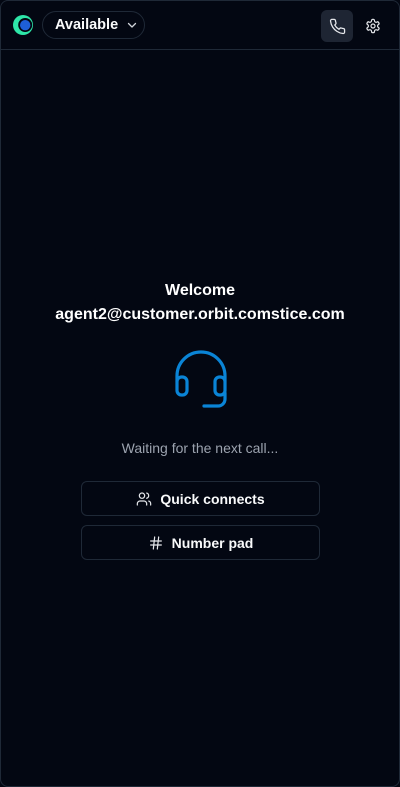  What do you see at coordinates (212, 498) in the screenshot?
I see `quick-connects-label: Quick connects` at bounding box center [212, 498].